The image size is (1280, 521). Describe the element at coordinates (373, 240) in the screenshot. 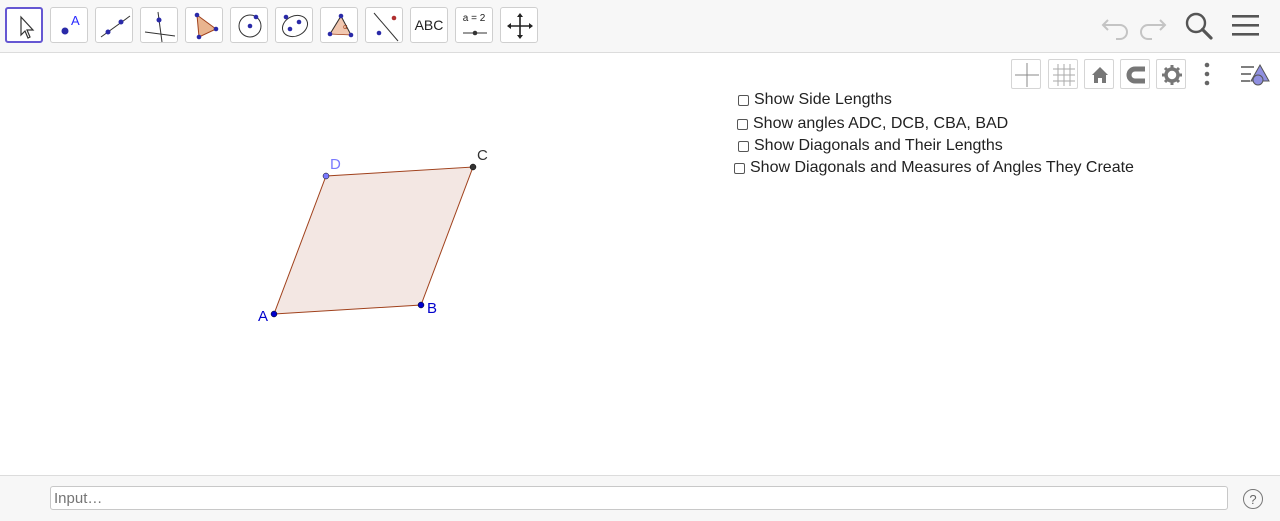

I see `parallelogram-abcd` at that location.